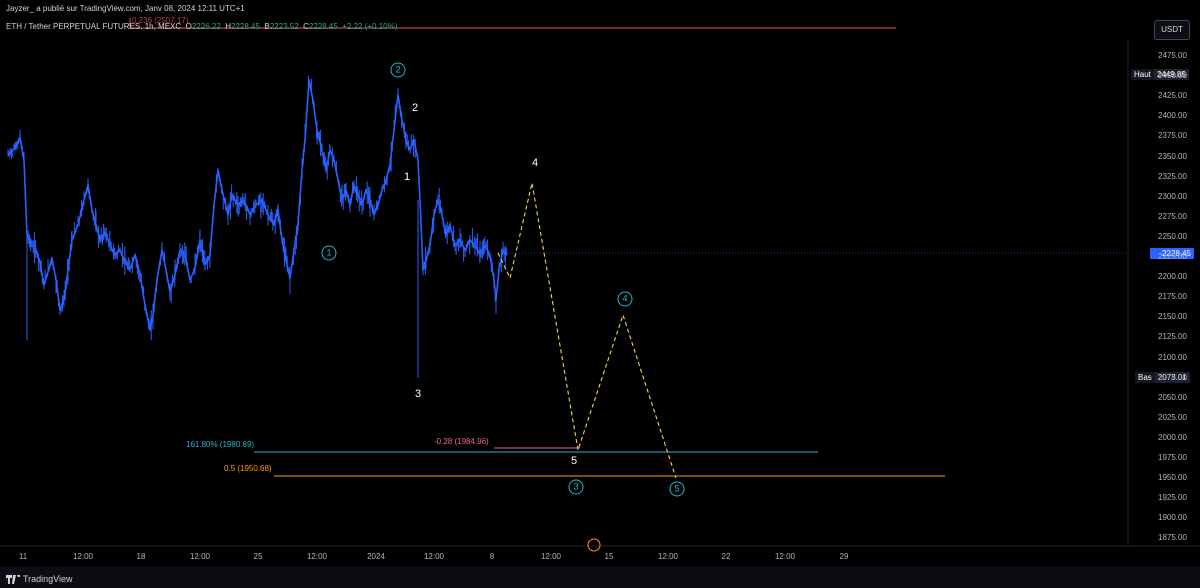 The width and height of the screenshot is (1200, 588). I want to click on price-tick: 2025.00, so click(1172, 417).